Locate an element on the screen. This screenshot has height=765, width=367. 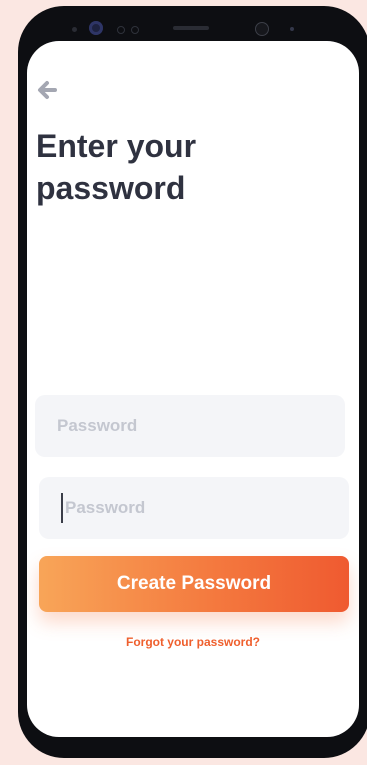
arrow-left-icon is located at coordinates (47, 90).